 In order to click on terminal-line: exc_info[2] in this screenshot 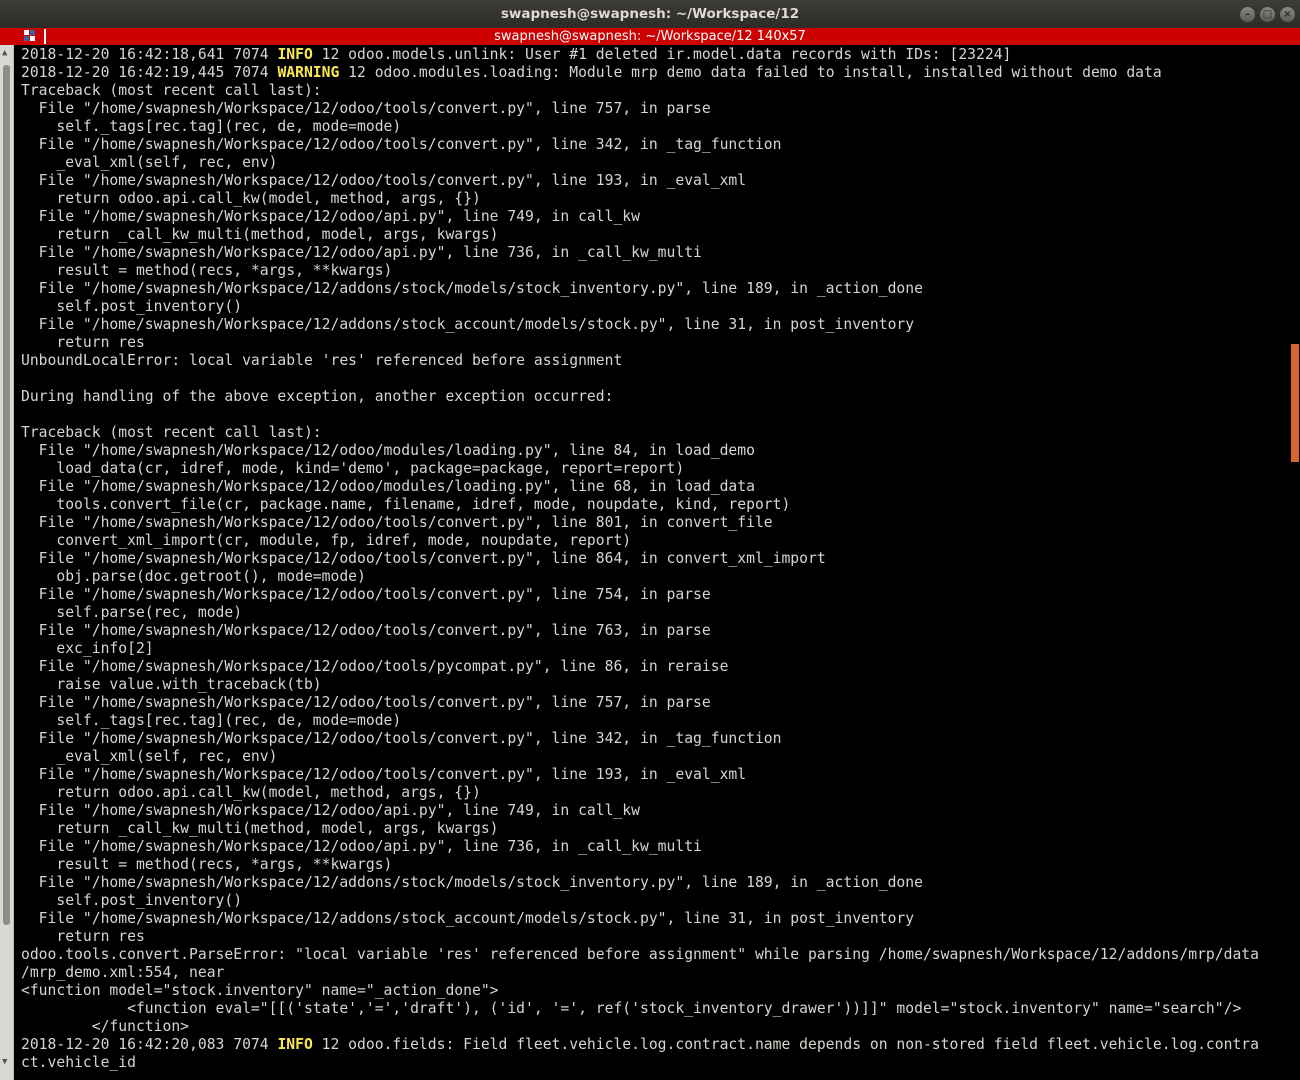, I will do `click(87, 648)`.